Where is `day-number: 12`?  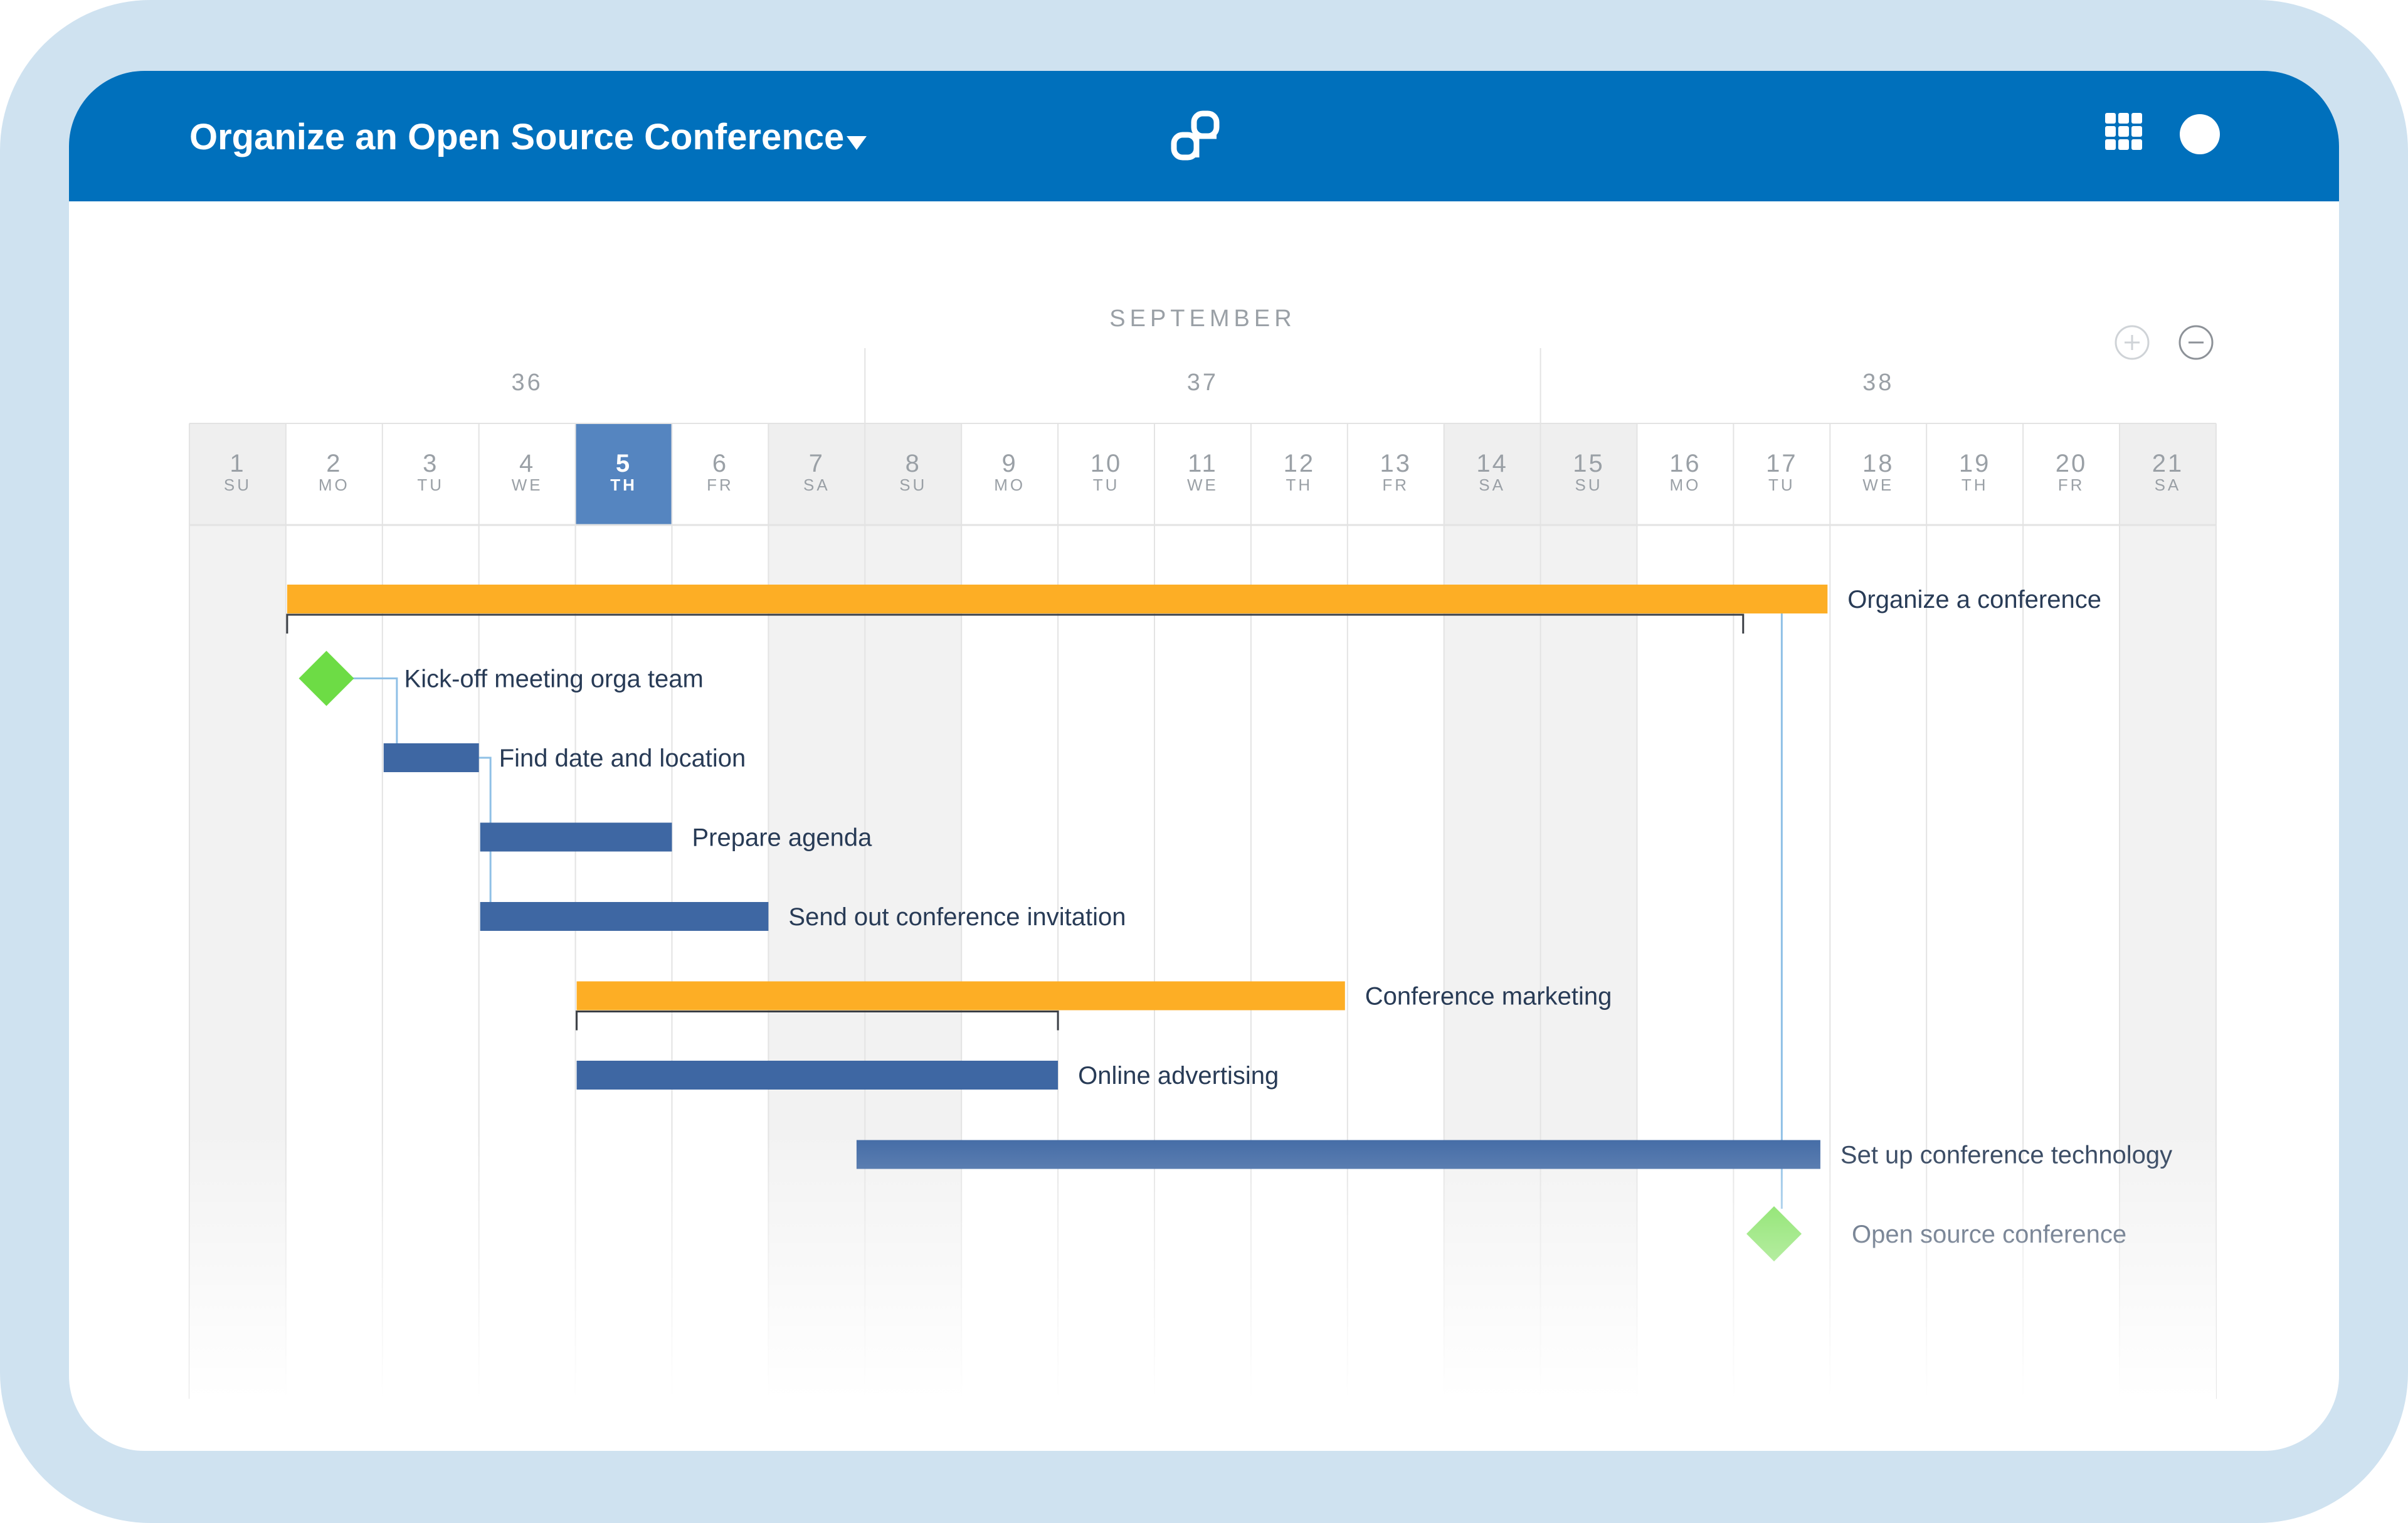 day-number: 12 is located at coordinates (1300, 463).